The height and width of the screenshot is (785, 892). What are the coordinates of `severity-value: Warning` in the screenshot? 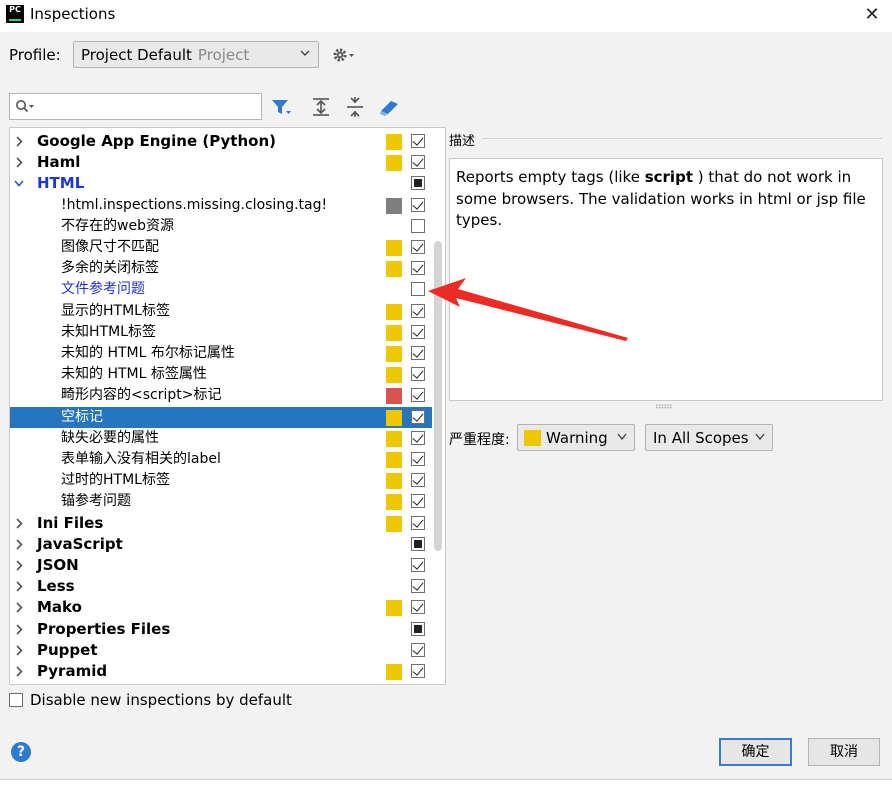 It's located at (577, 438).